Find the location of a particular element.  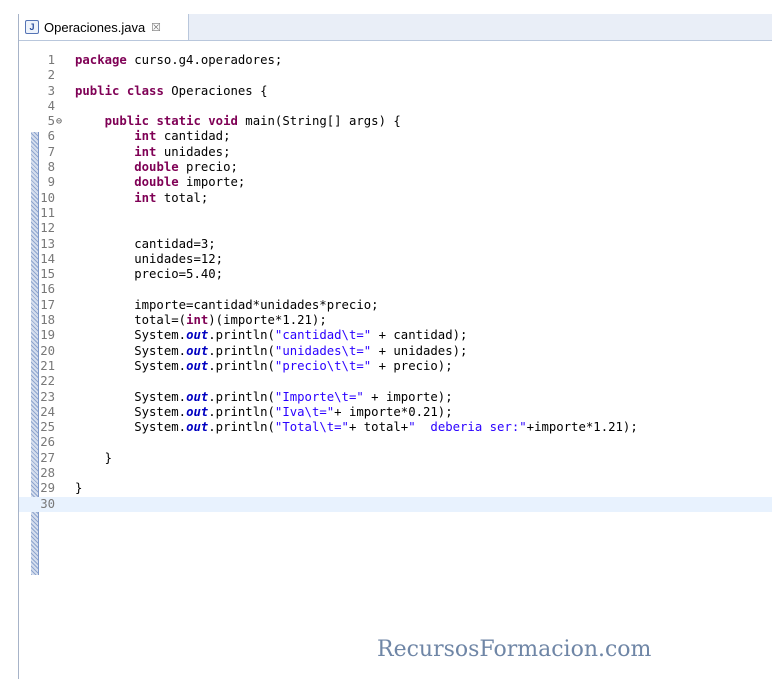

code-text: unidades=12; is located at coordinates (149, 259).